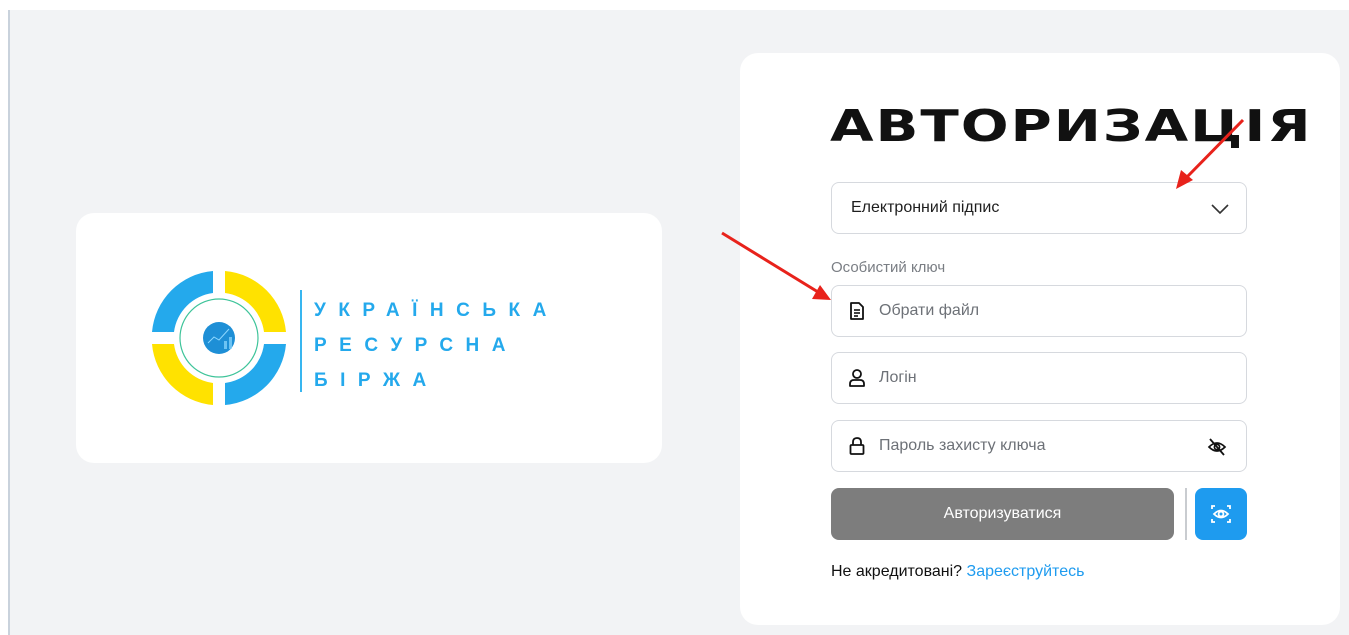 The height and width of the screenshot is (635, 1349). Describe the element at coordinates (888, 267) in the screenshot. I see `private-key-label: Особистий ключ` at that location.